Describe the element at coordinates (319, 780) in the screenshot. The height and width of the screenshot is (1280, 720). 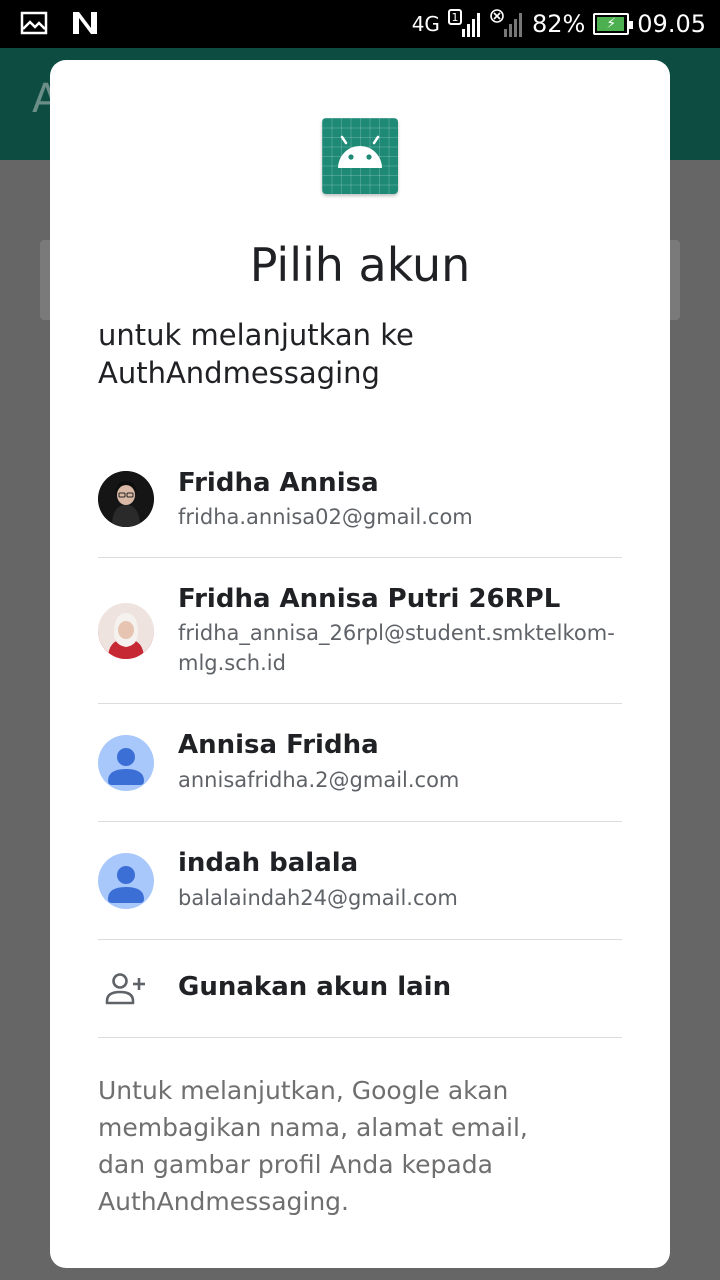
I see `account-email: annisafridha.2@gmail.com` at that location.